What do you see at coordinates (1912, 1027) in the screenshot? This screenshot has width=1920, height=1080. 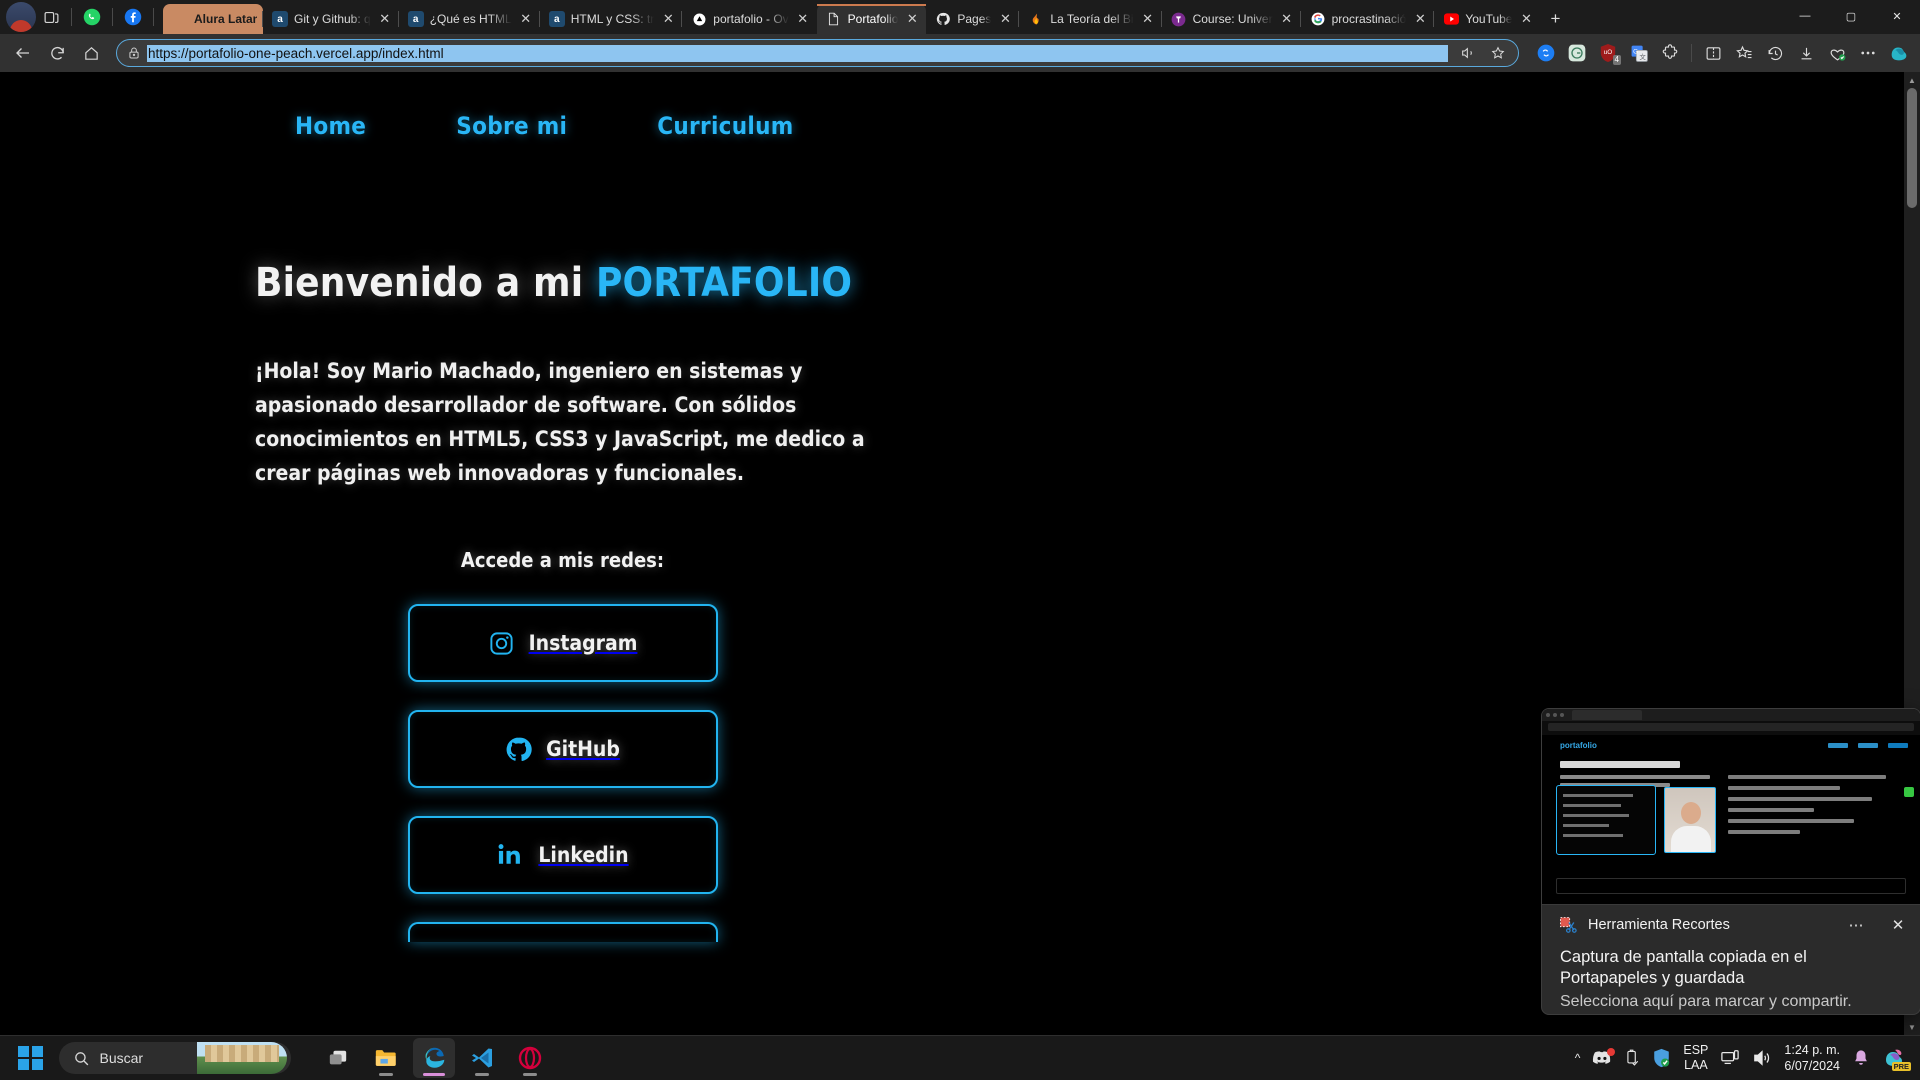 I see `scroll-down-arrow: ▼` at bounding box center [1912, 1027].